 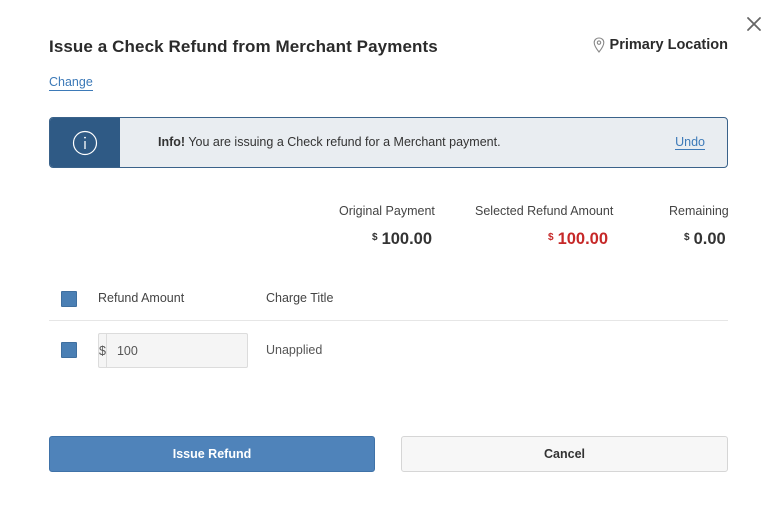 I want to click on remaining-value: $ 0.00, so click(x=705, y=239).